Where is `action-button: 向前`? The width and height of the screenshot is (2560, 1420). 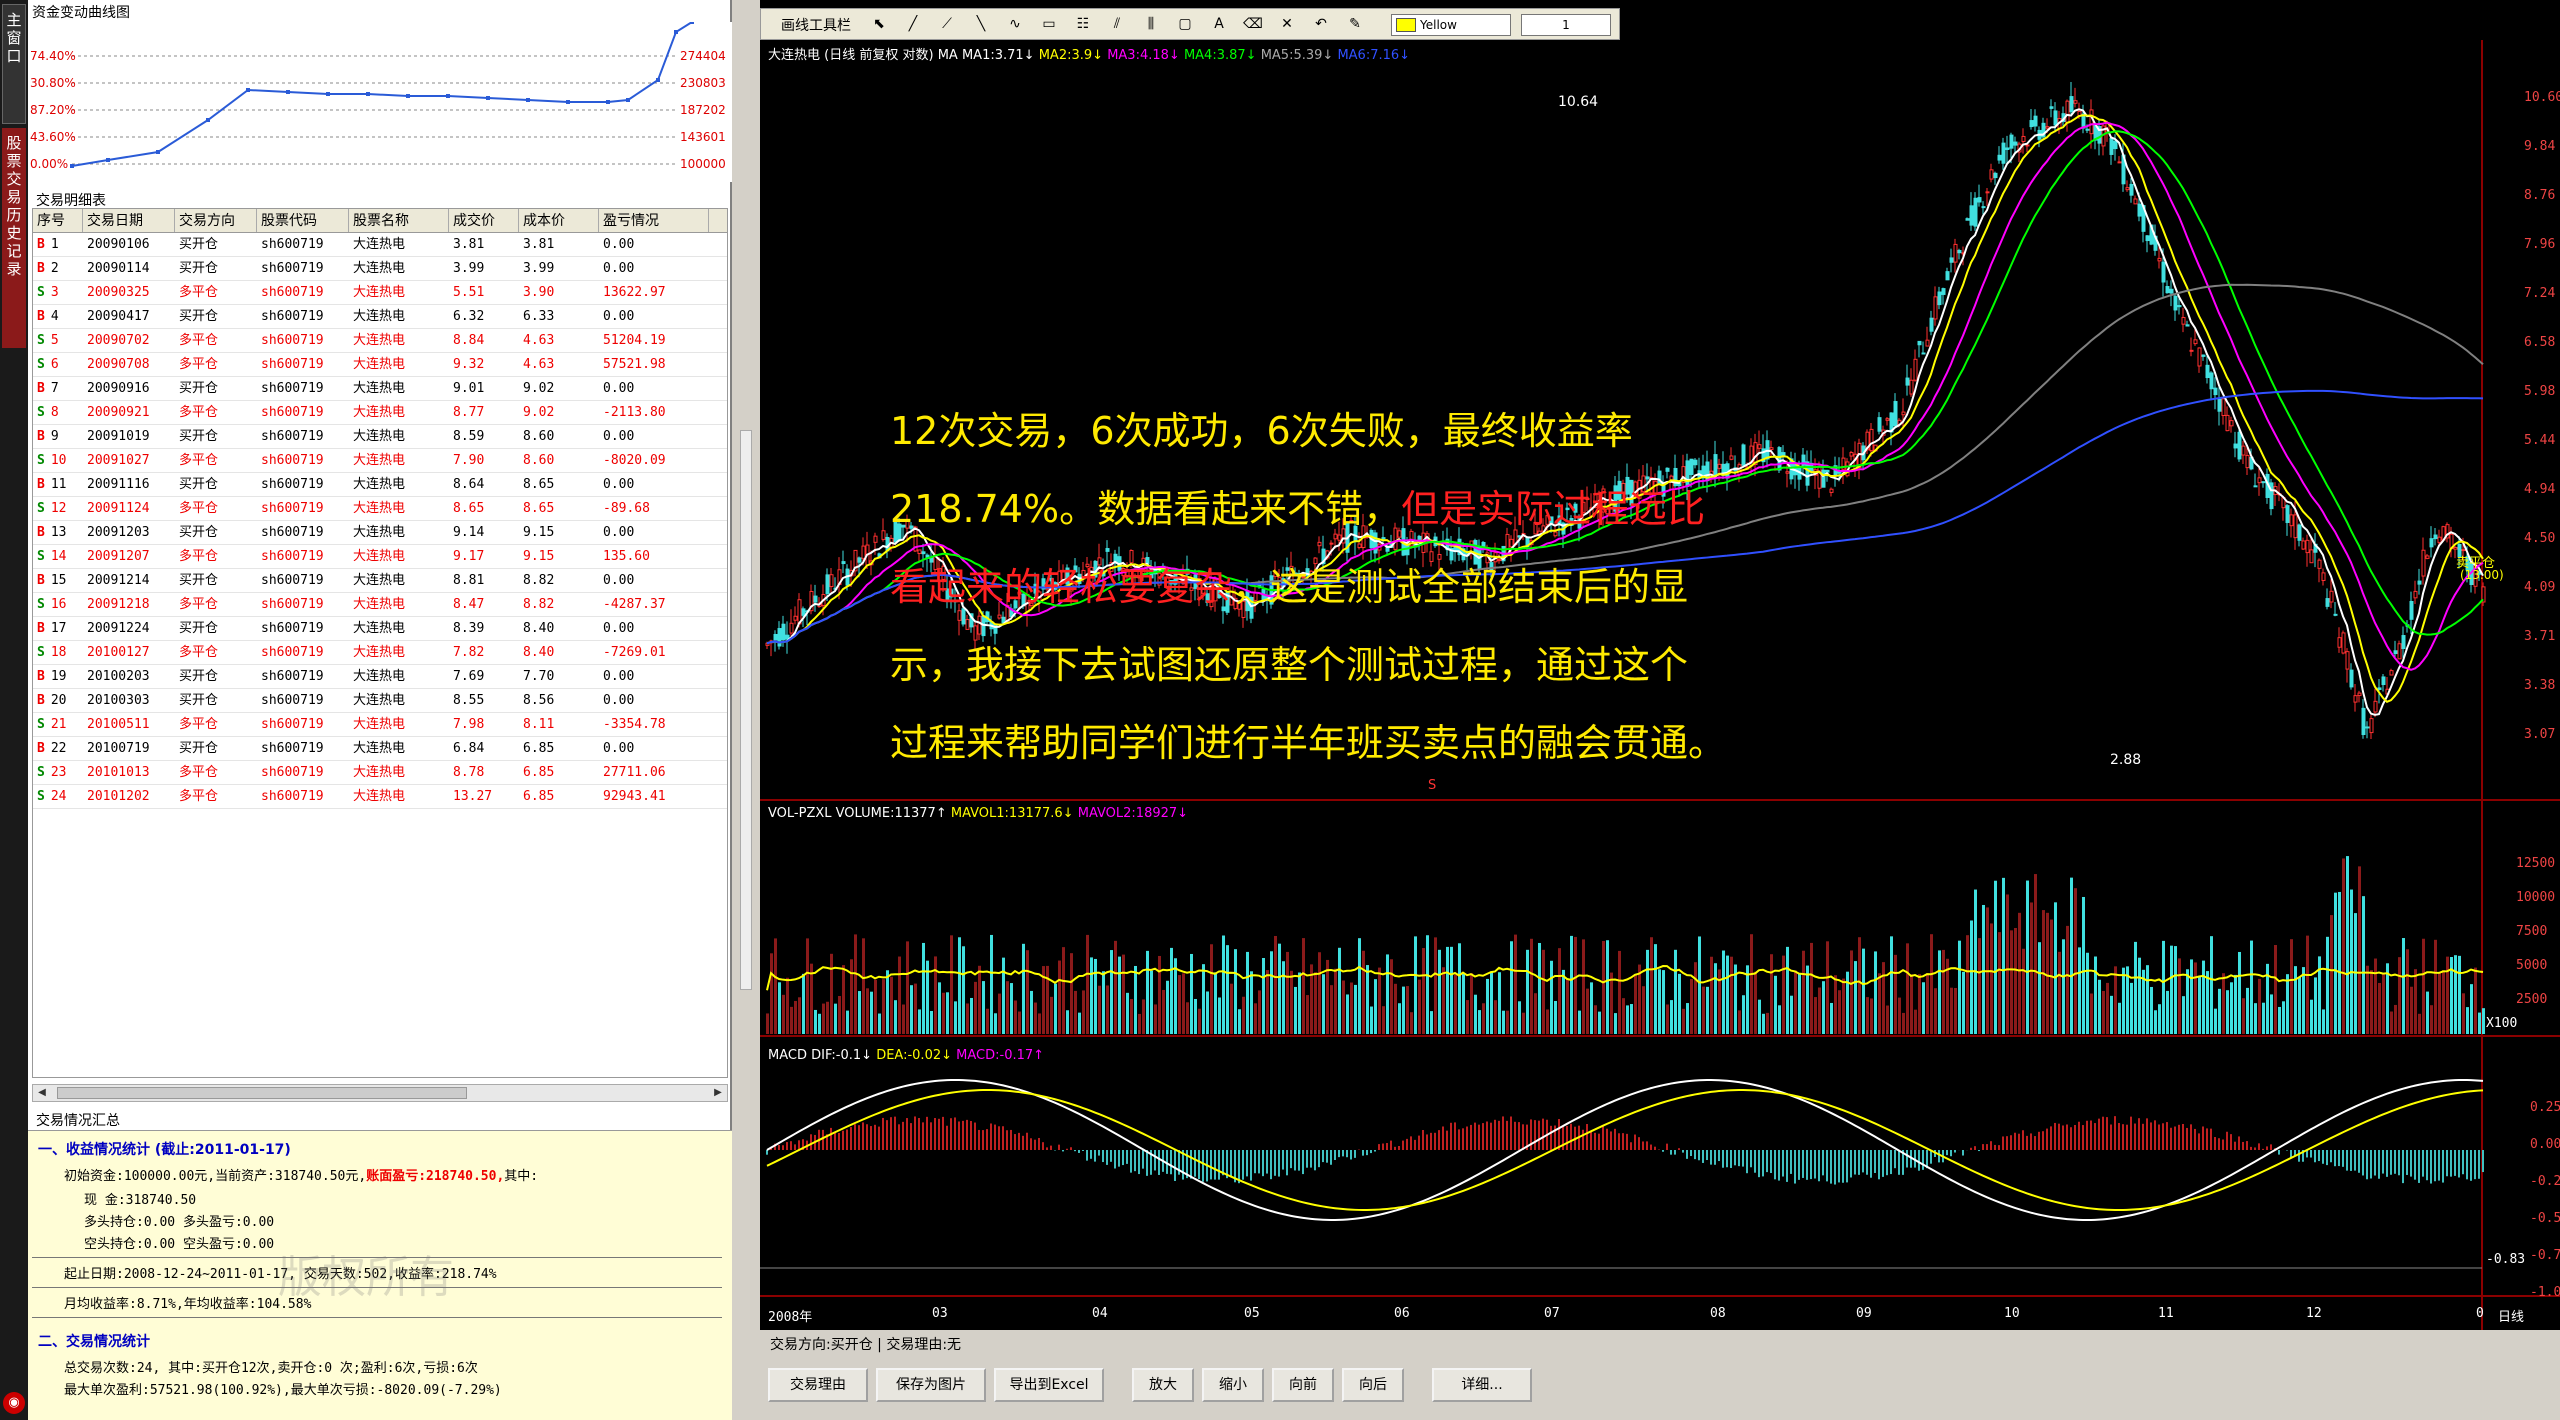
action-button: 向前 is located at coordinates (1303, 1385).